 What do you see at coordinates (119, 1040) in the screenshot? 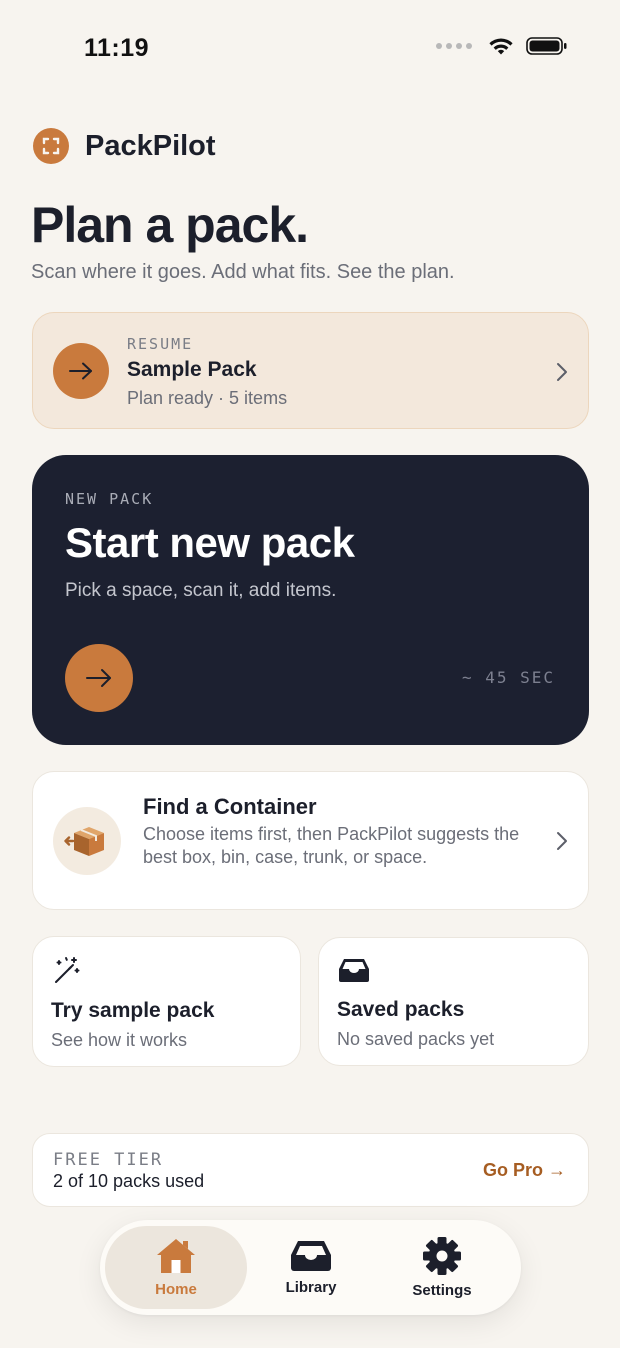
I see `sample-pack-description: See how it works` at bounding box center [119, 1040].